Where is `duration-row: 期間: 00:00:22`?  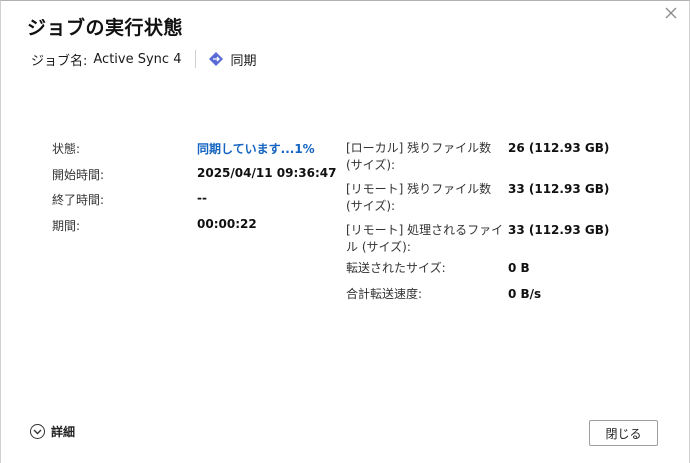 duration-row: 期間: 00:00:22 is located at coordinates (194, 230).